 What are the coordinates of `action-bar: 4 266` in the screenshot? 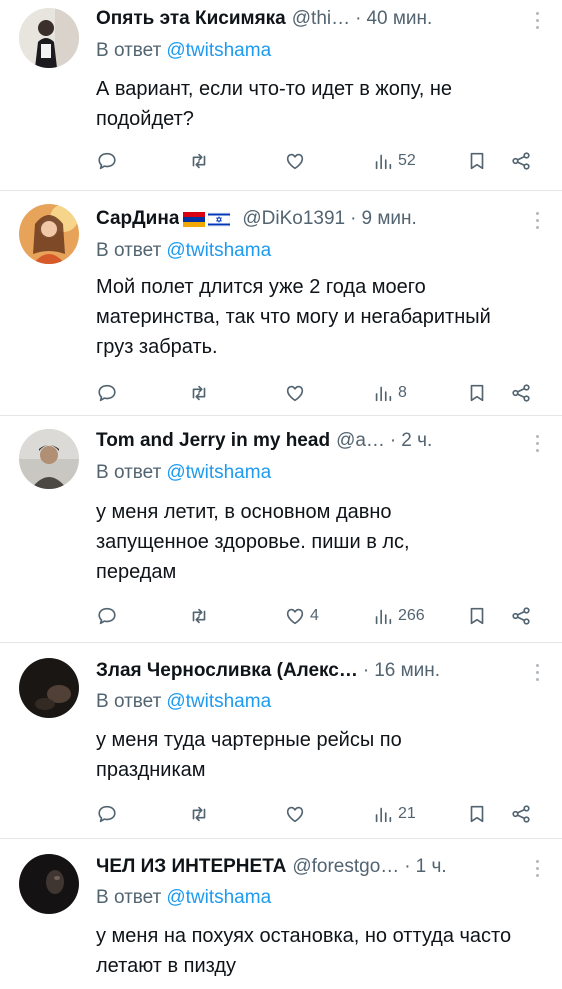 It's located at (316, 616).